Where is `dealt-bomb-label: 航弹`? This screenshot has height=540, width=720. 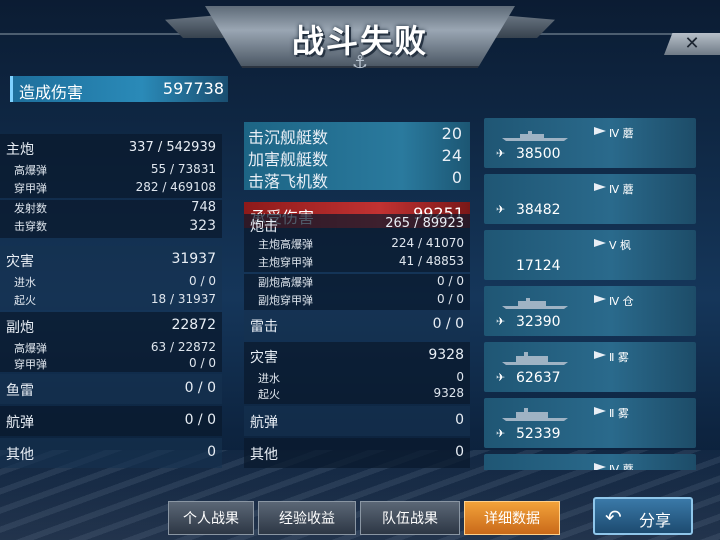 dealt-bomb-label: 航弹 is located at coordinates (20, 423).